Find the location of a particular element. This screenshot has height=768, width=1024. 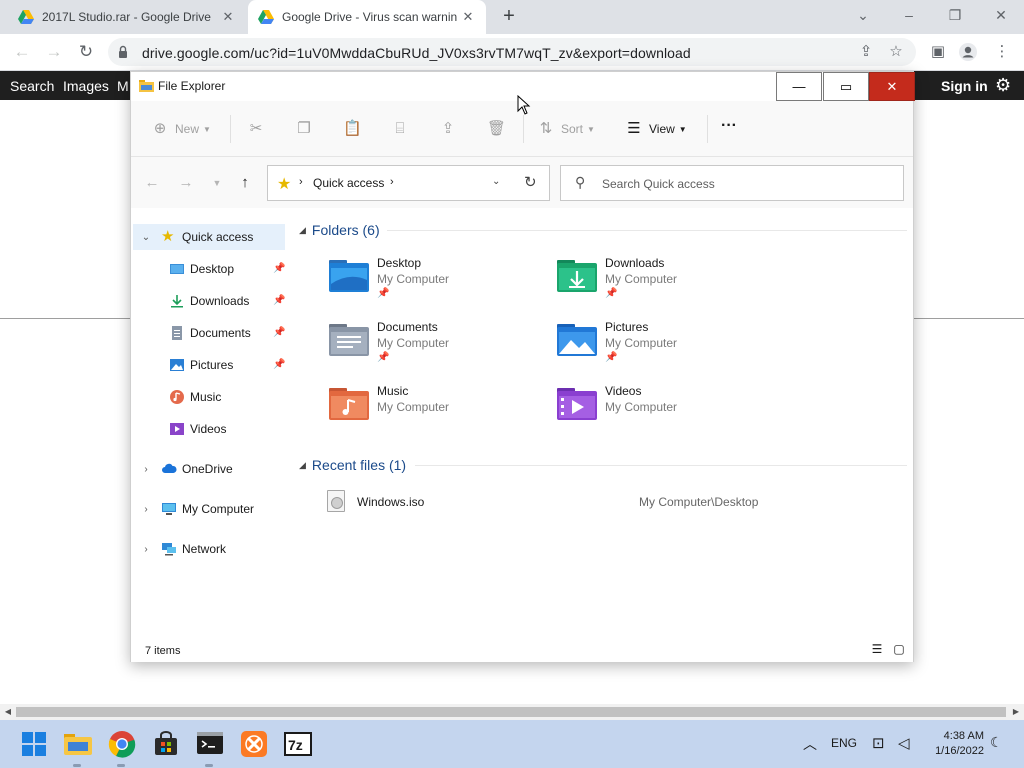

folder-tile-videos: Videos My Computer is located at coordinates (661, 410).